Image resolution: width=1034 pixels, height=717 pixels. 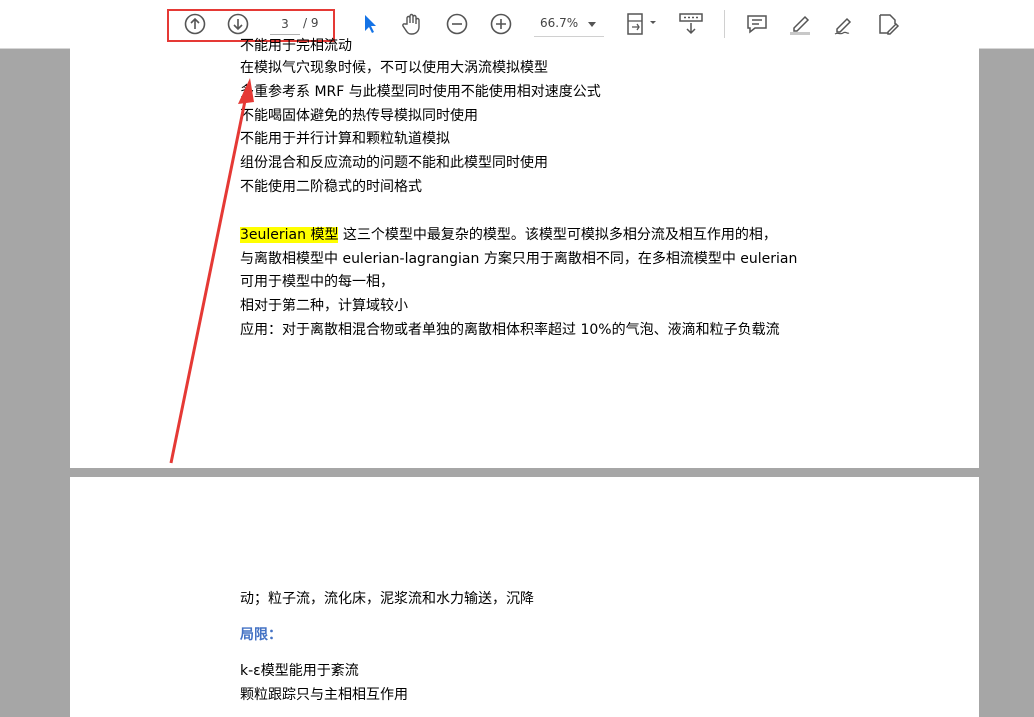 I want to click on sign-icon, so click(x=843, y=26).